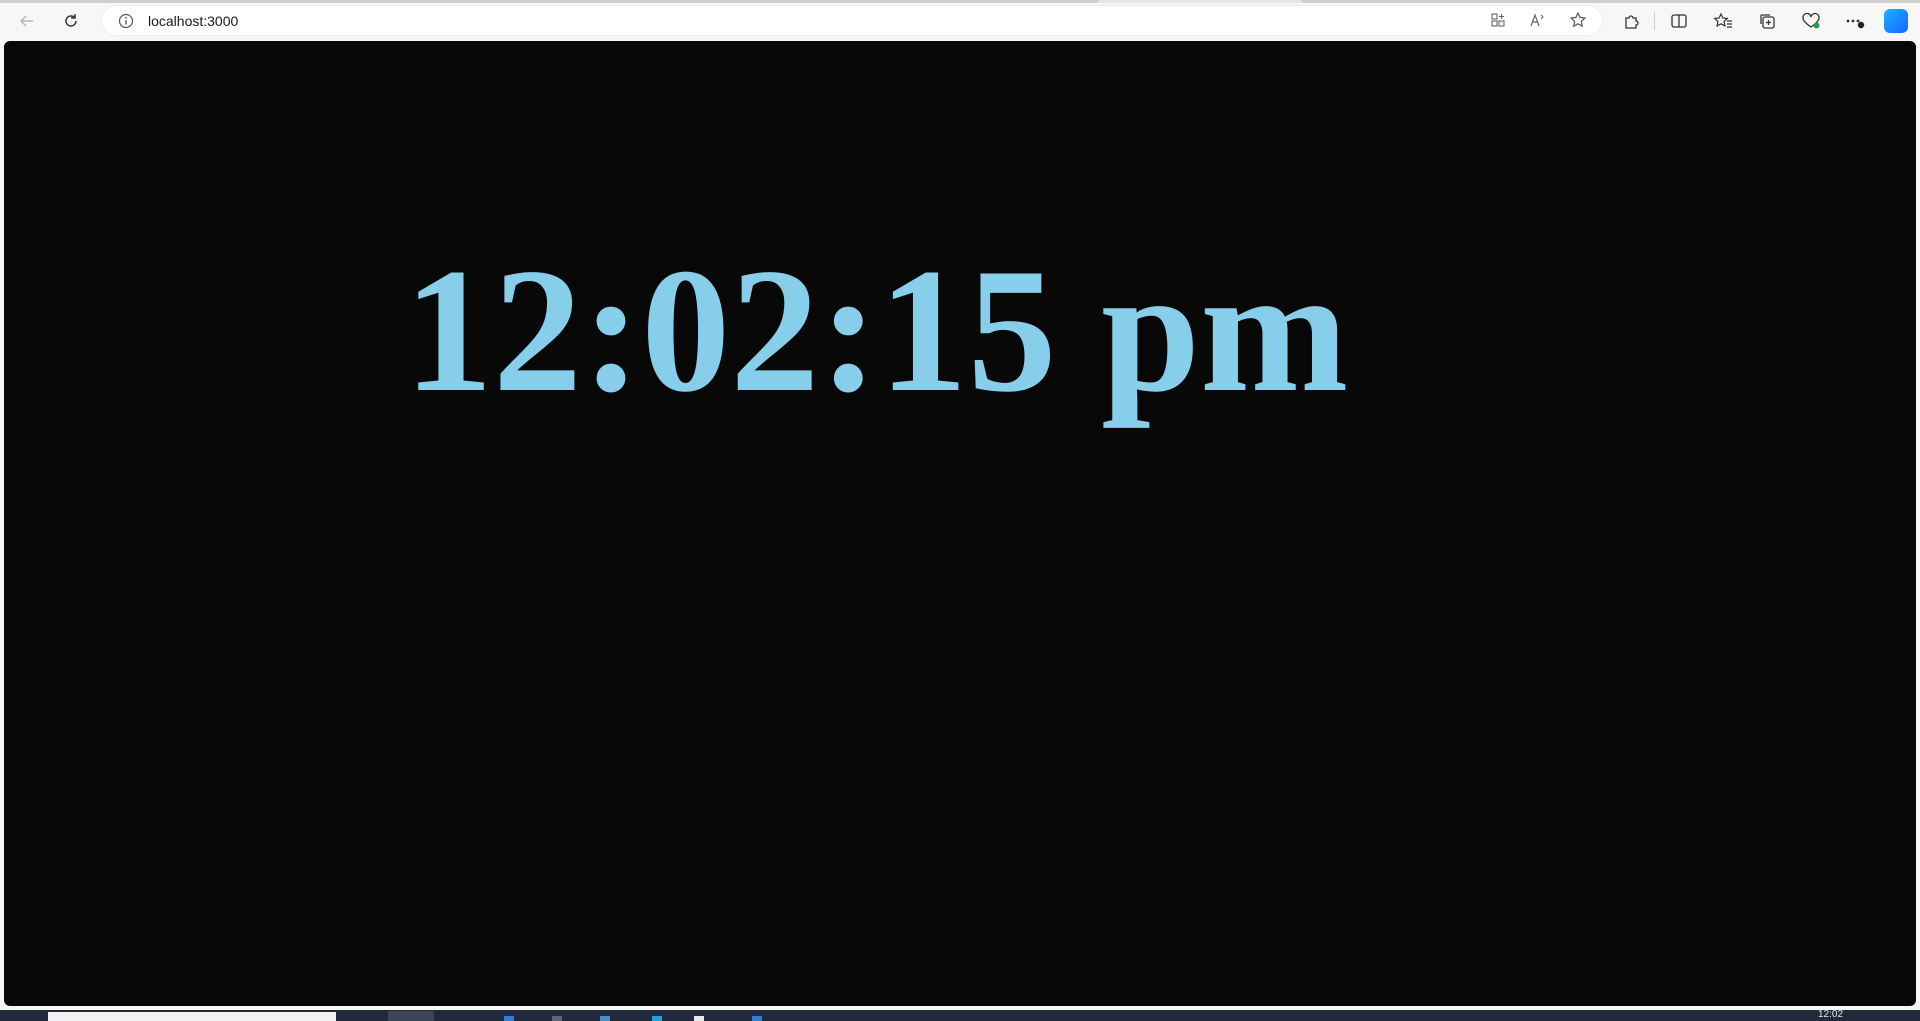 This screenshot has width=1920, height=1021. I want to click on favorites-icon, so click(1723, 21).